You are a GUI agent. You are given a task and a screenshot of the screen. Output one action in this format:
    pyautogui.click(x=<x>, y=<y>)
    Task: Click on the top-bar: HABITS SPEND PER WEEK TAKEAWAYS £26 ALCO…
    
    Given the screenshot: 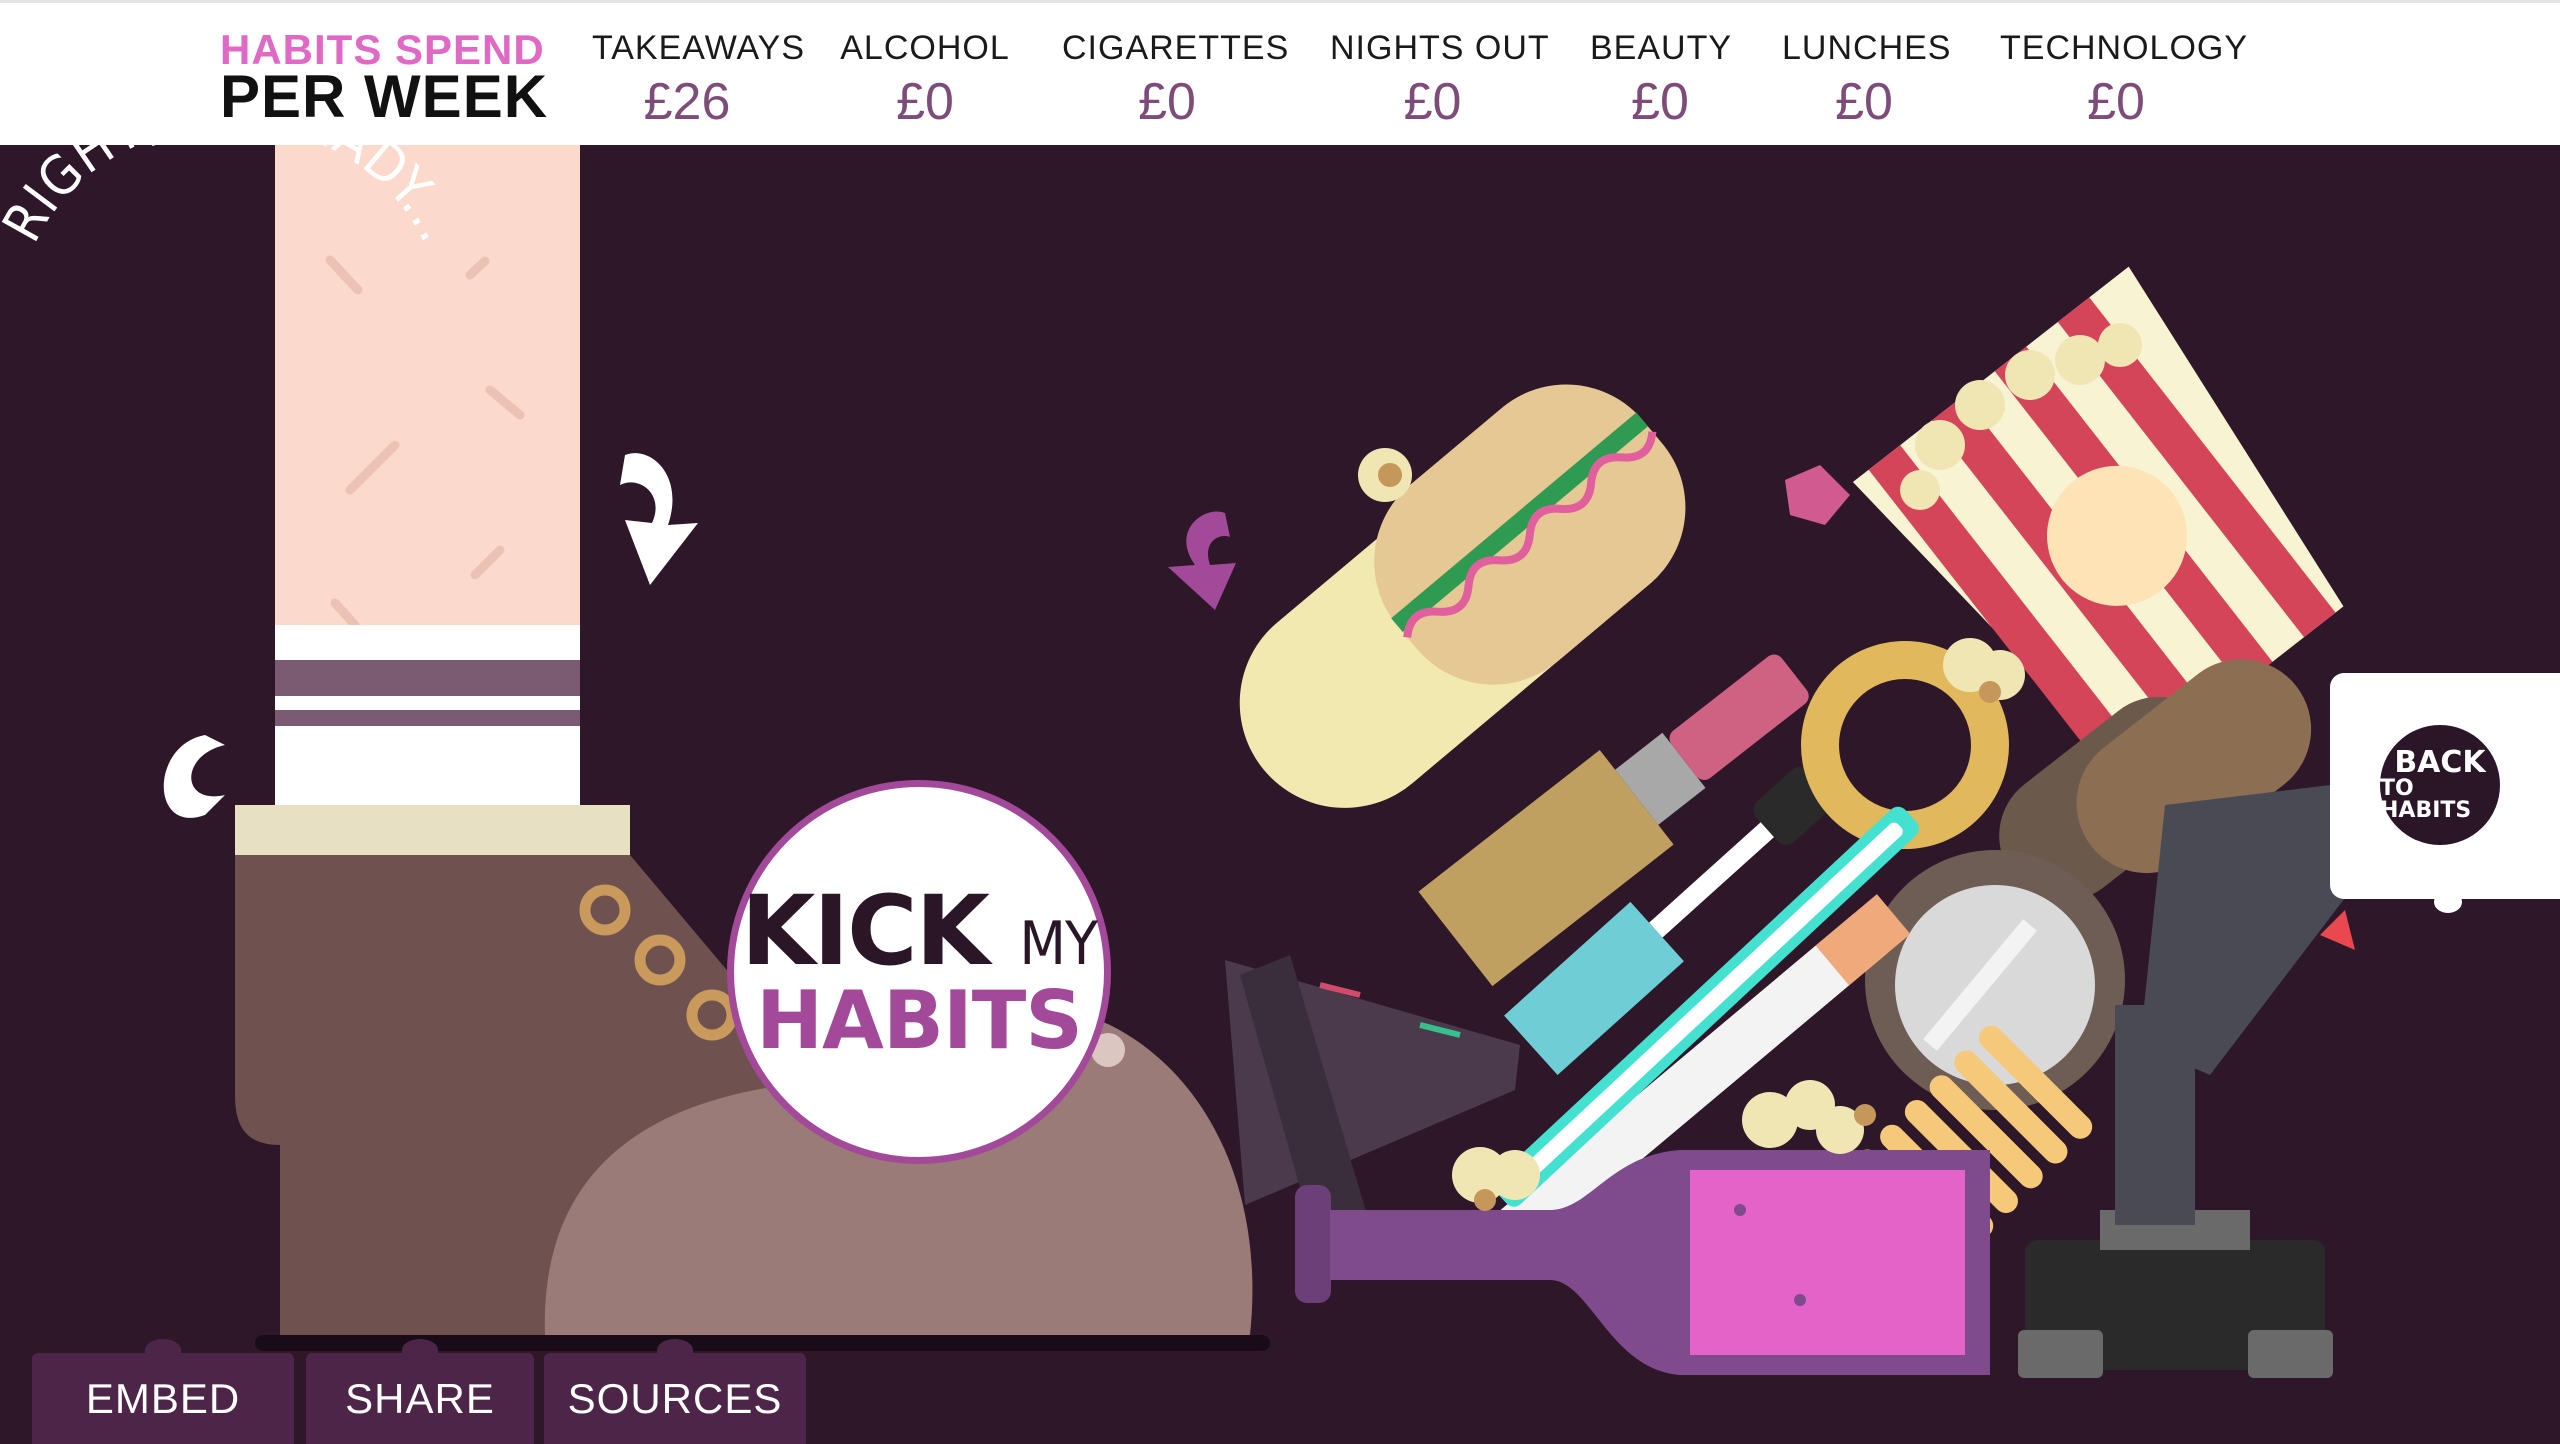 What is the action you would take?
    pyautogui.click(x=1280, y=72)
    